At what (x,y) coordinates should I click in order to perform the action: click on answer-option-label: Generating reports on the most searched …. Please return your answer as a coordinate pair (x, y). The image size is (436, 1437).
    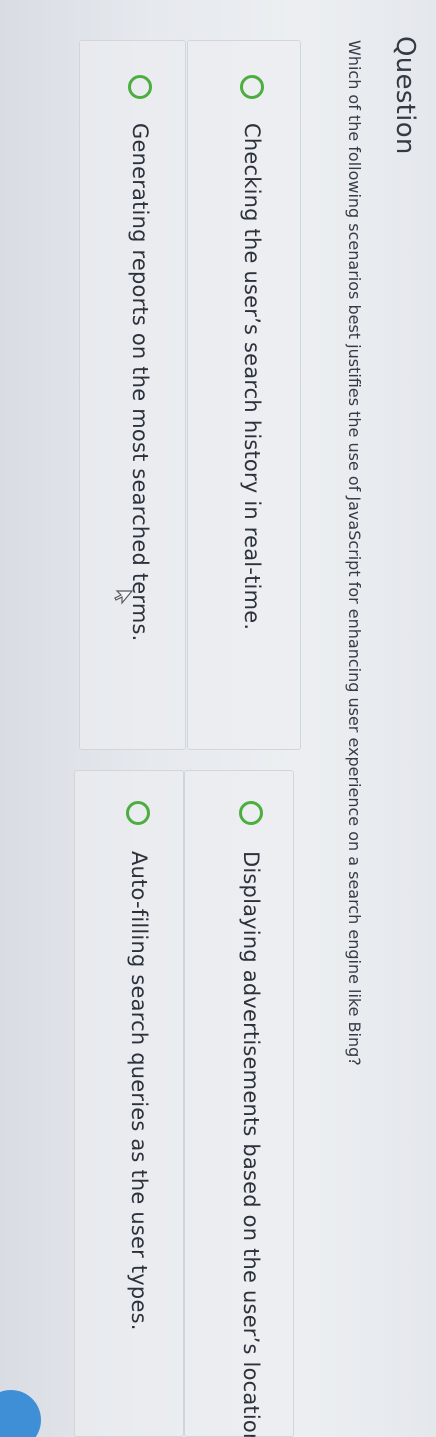
    Looking at the image, I should click on (140, 382).